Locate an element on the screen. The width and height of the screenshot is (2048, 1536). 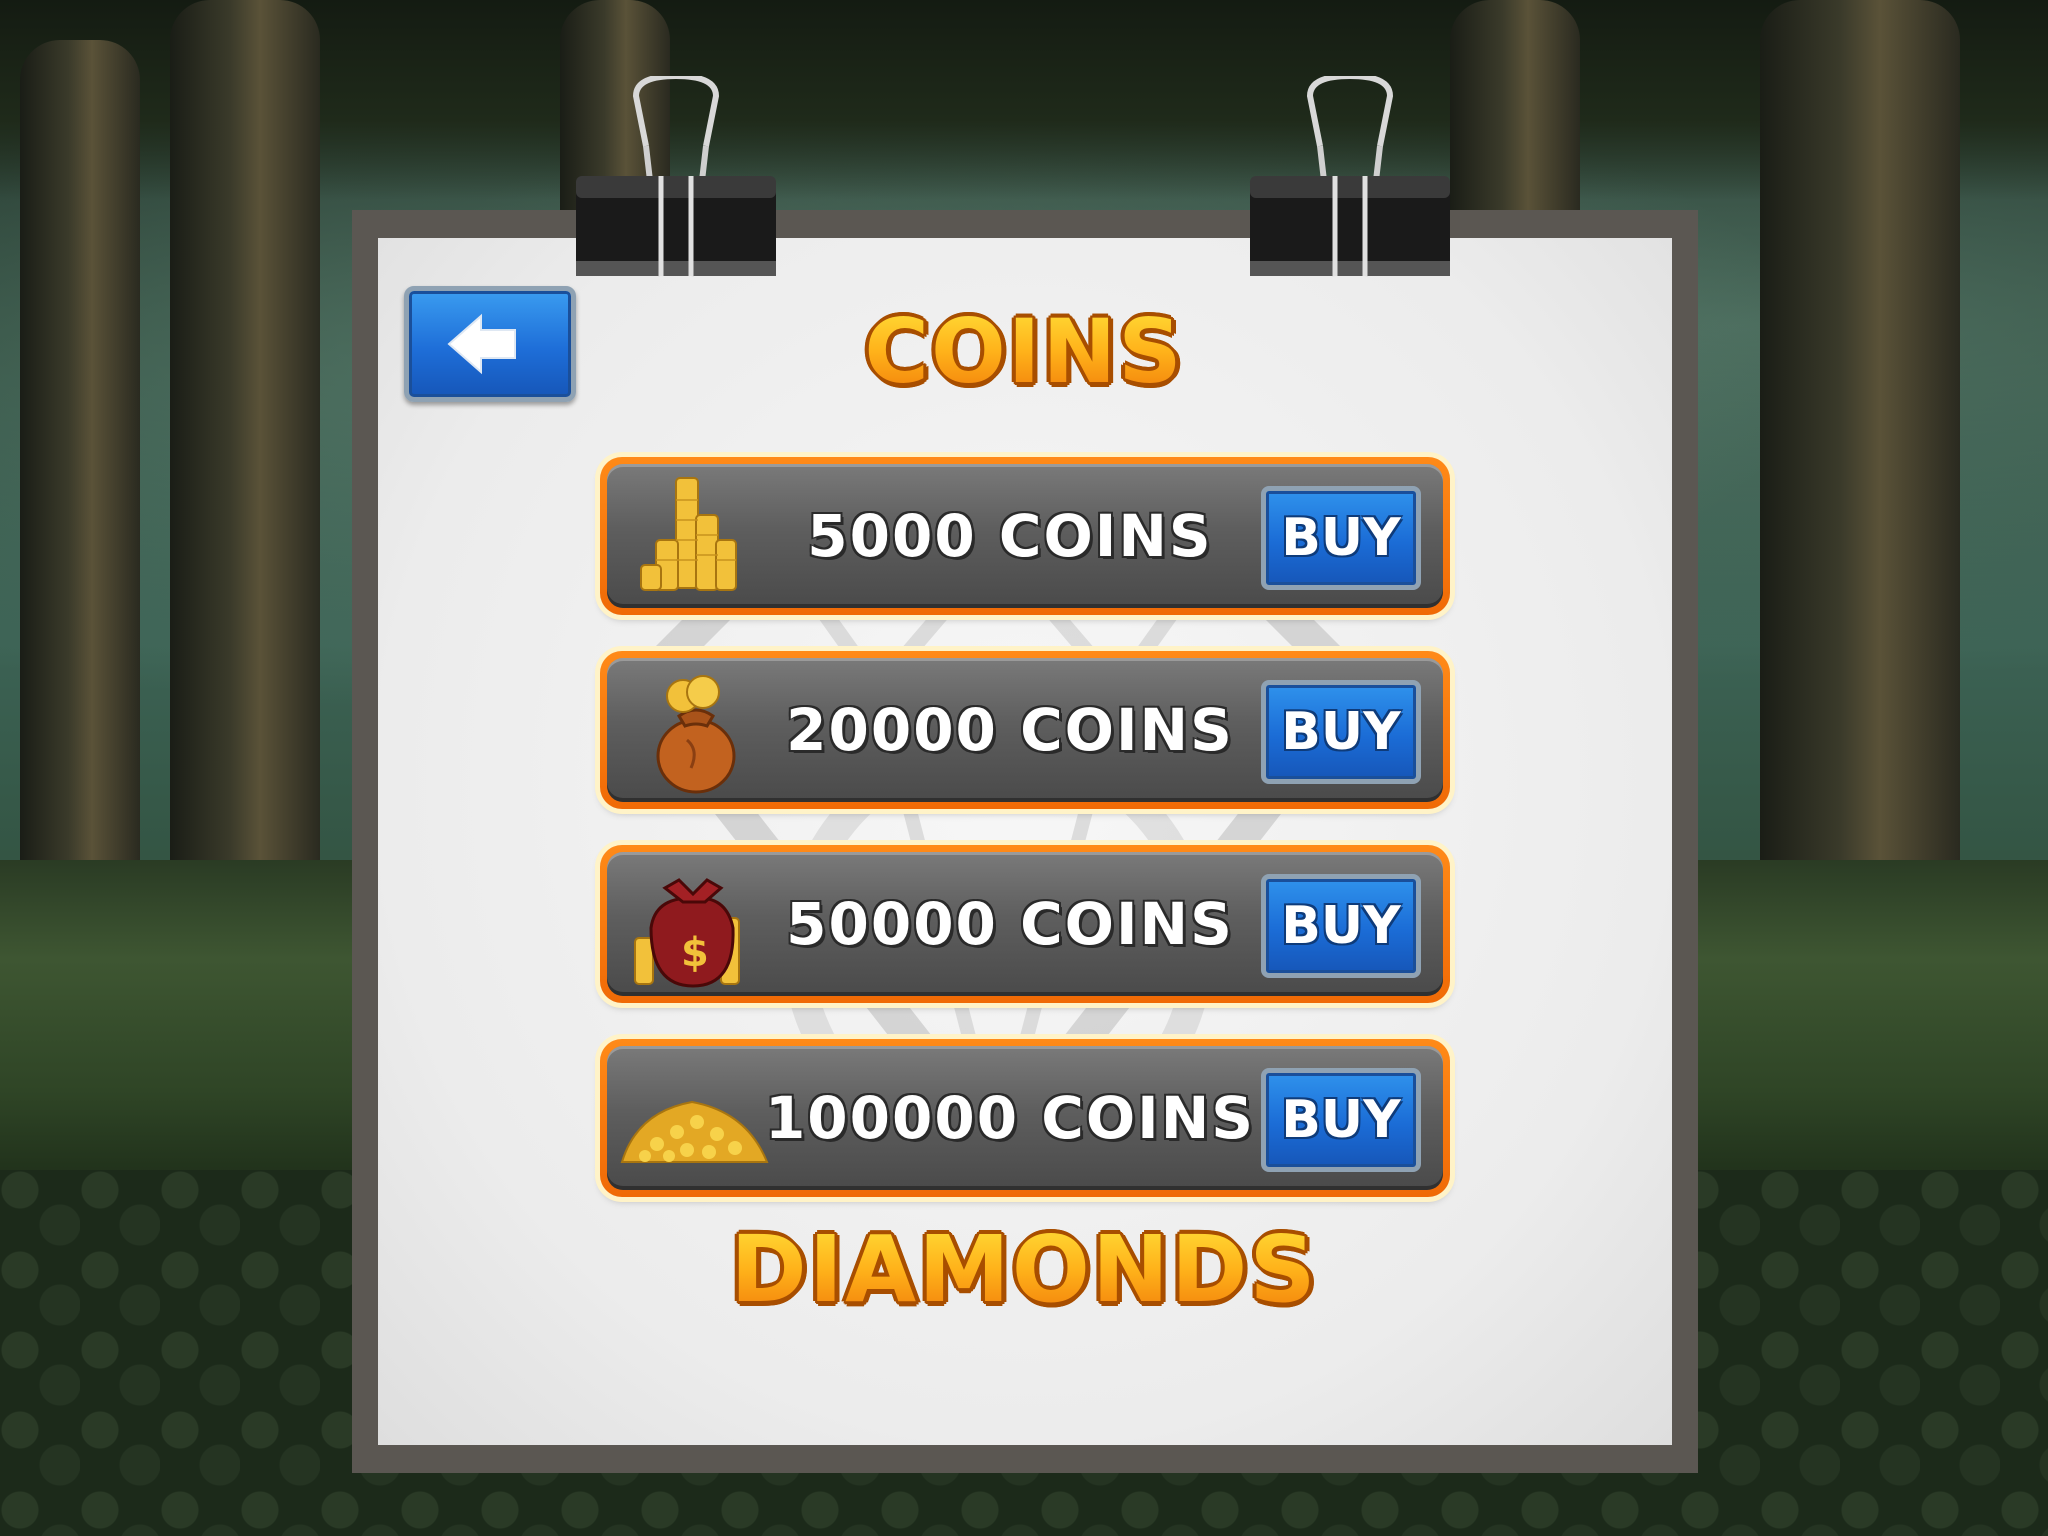
offer-label: 5000 COINS is located at coordinates (1010, 536).